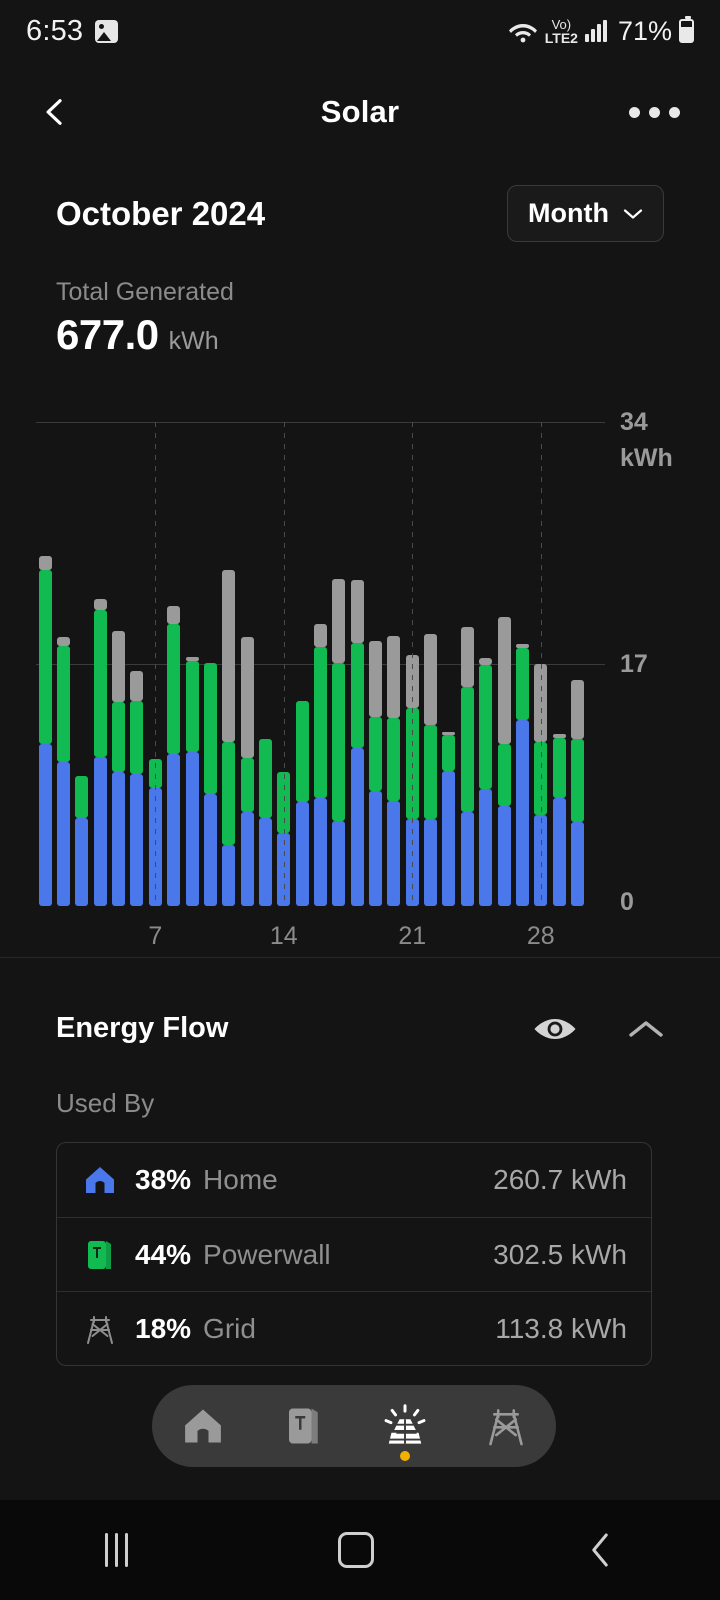 The height and width of the screenshot is (1600, 720). I want to click on energy-flow-row-grid: 18% Grid 113.8 kWh, so click(354, 1328).